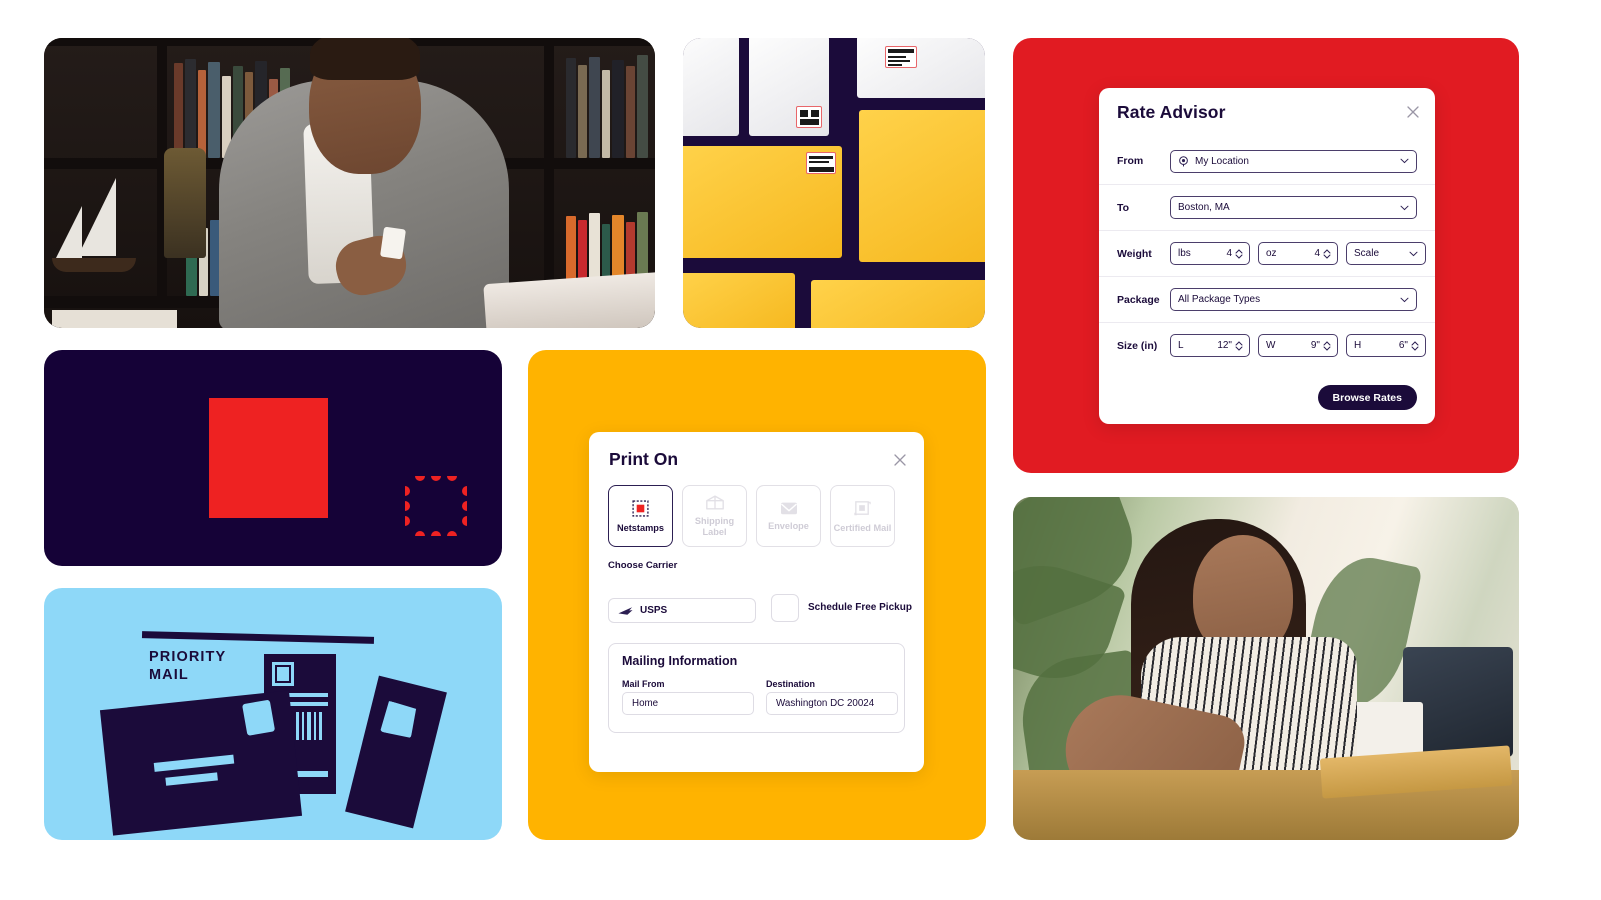 Image resolution: width=1601 pixels, height=900 pixels. What do you see at coordinates (640, 527) in the screenshot?
I see `tile-netstamps-label: Netstamps` at bounding box center [640, 527].